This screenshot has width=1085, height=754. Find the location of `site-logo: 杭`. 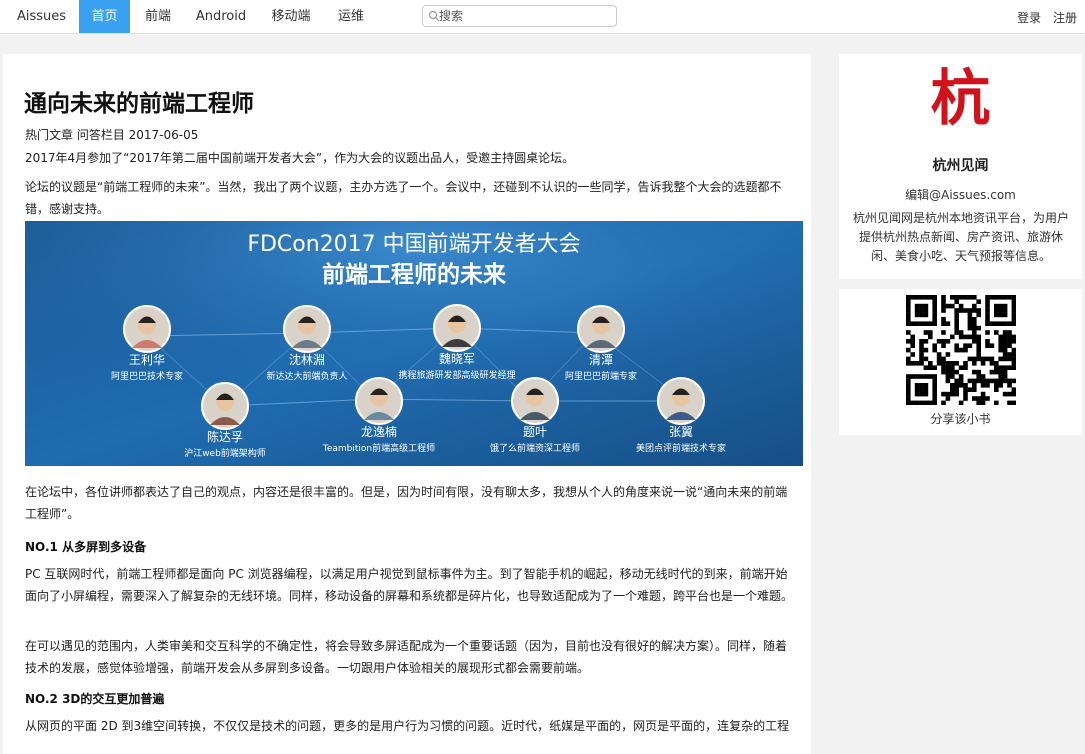

site-logo: 杭 is located at coordinates (960, 99).